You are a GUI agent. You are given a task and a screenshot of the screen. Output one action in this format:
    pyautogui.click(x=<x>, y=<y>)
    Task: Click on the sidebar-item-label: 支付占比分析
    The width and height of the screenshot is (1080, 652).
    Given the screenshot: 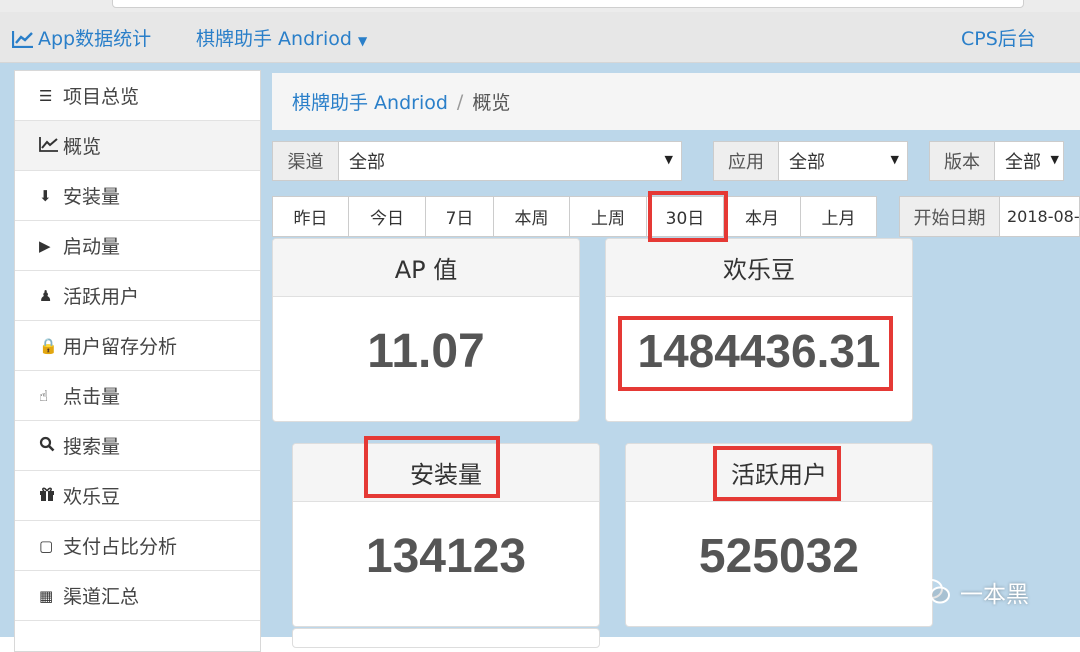 What is the action you would take?
    pyautogui.click(x=120, y=547)
    